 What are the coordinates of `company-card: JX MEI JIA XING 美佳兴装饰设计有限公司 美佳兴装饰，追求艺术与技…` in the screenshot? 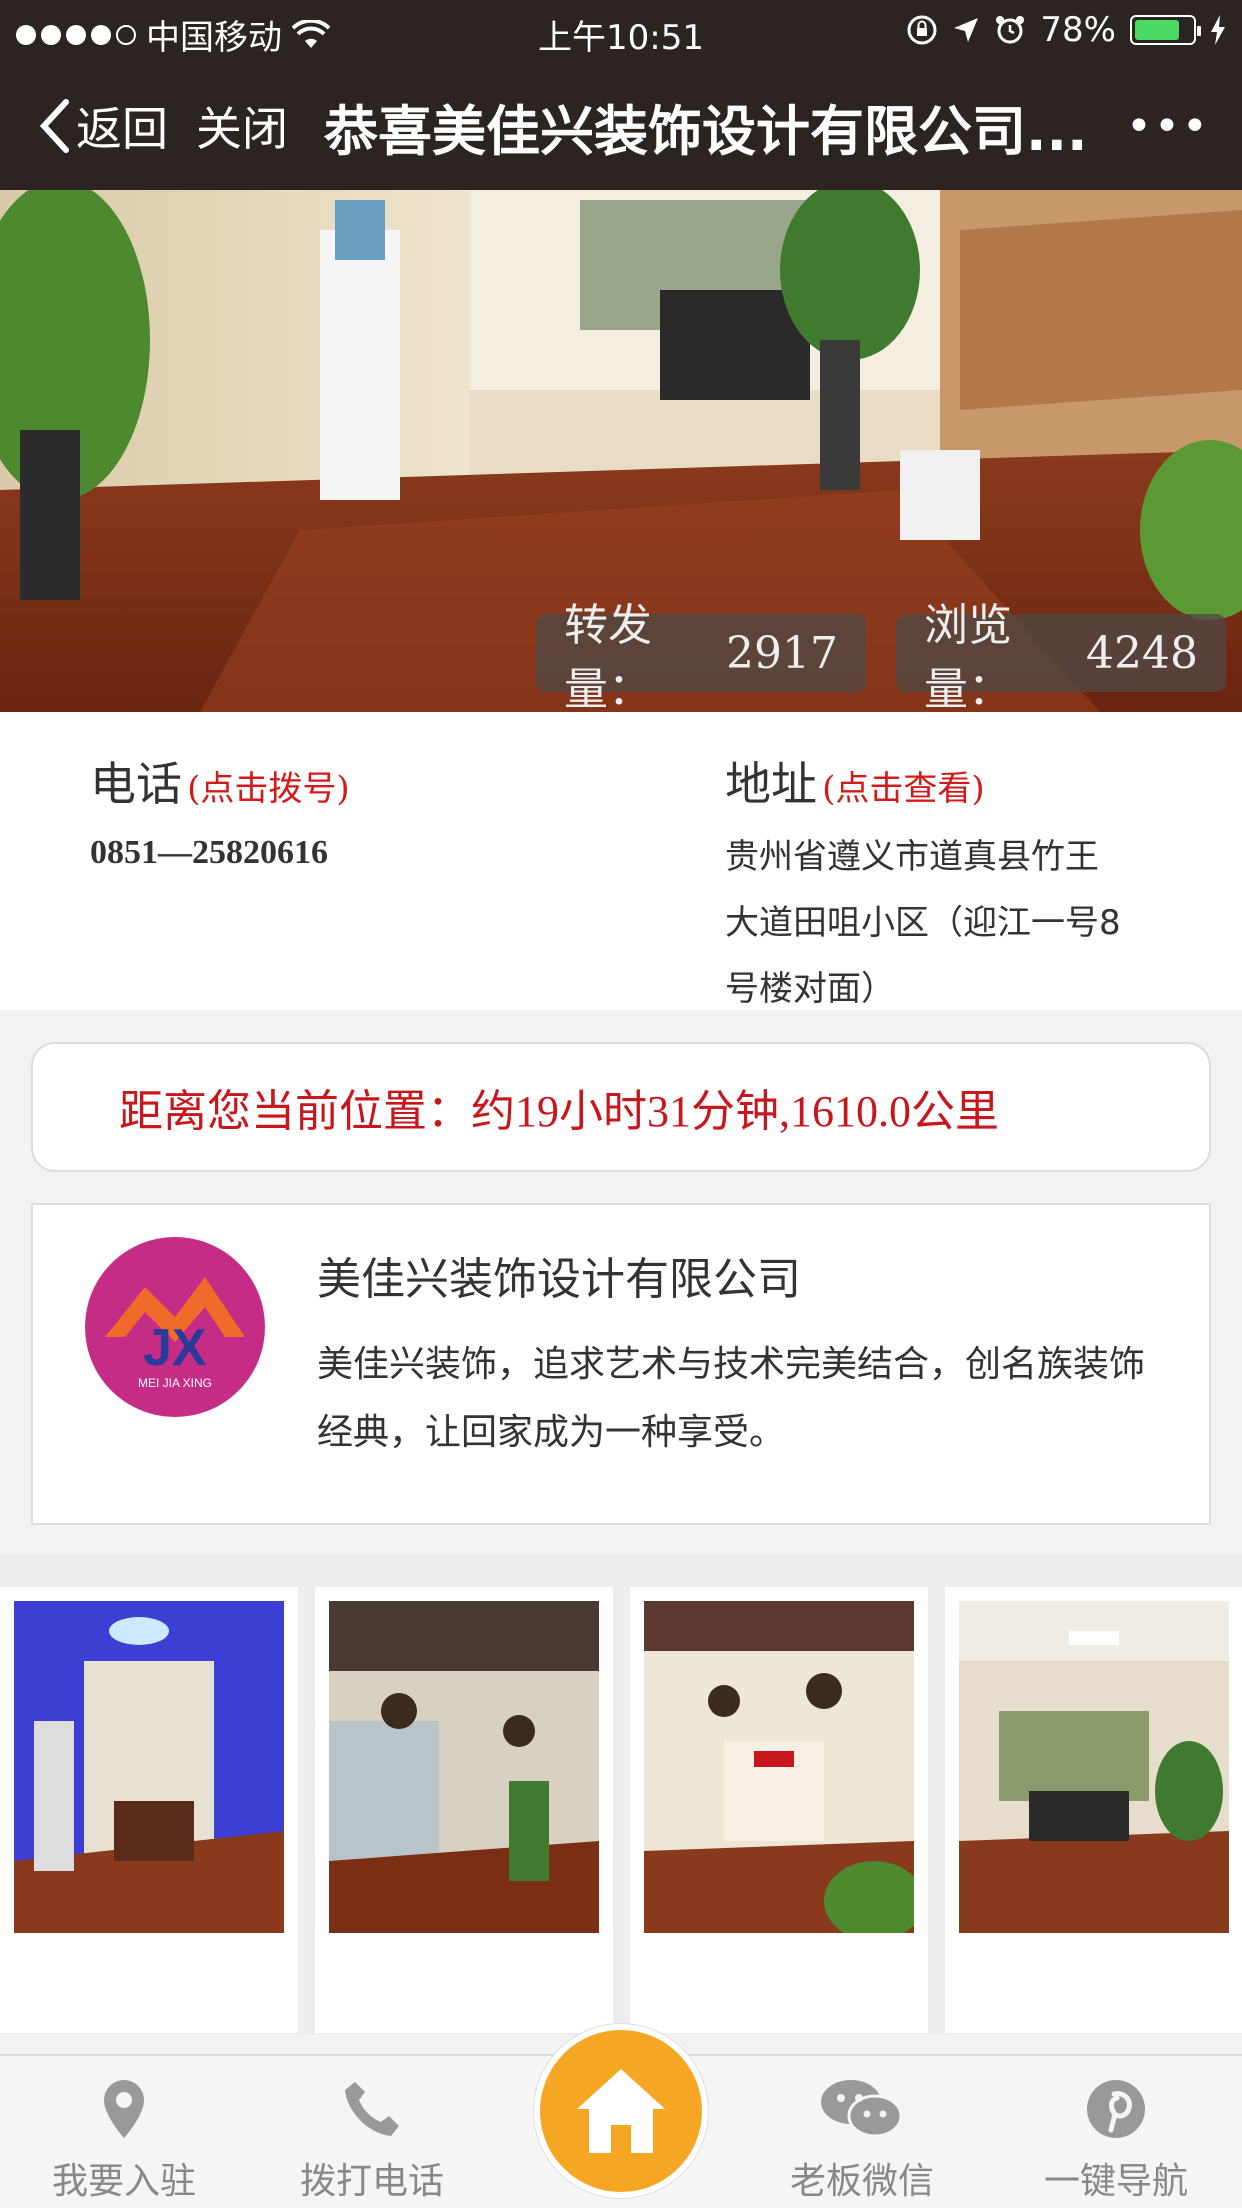 It's located at (621, 1364).